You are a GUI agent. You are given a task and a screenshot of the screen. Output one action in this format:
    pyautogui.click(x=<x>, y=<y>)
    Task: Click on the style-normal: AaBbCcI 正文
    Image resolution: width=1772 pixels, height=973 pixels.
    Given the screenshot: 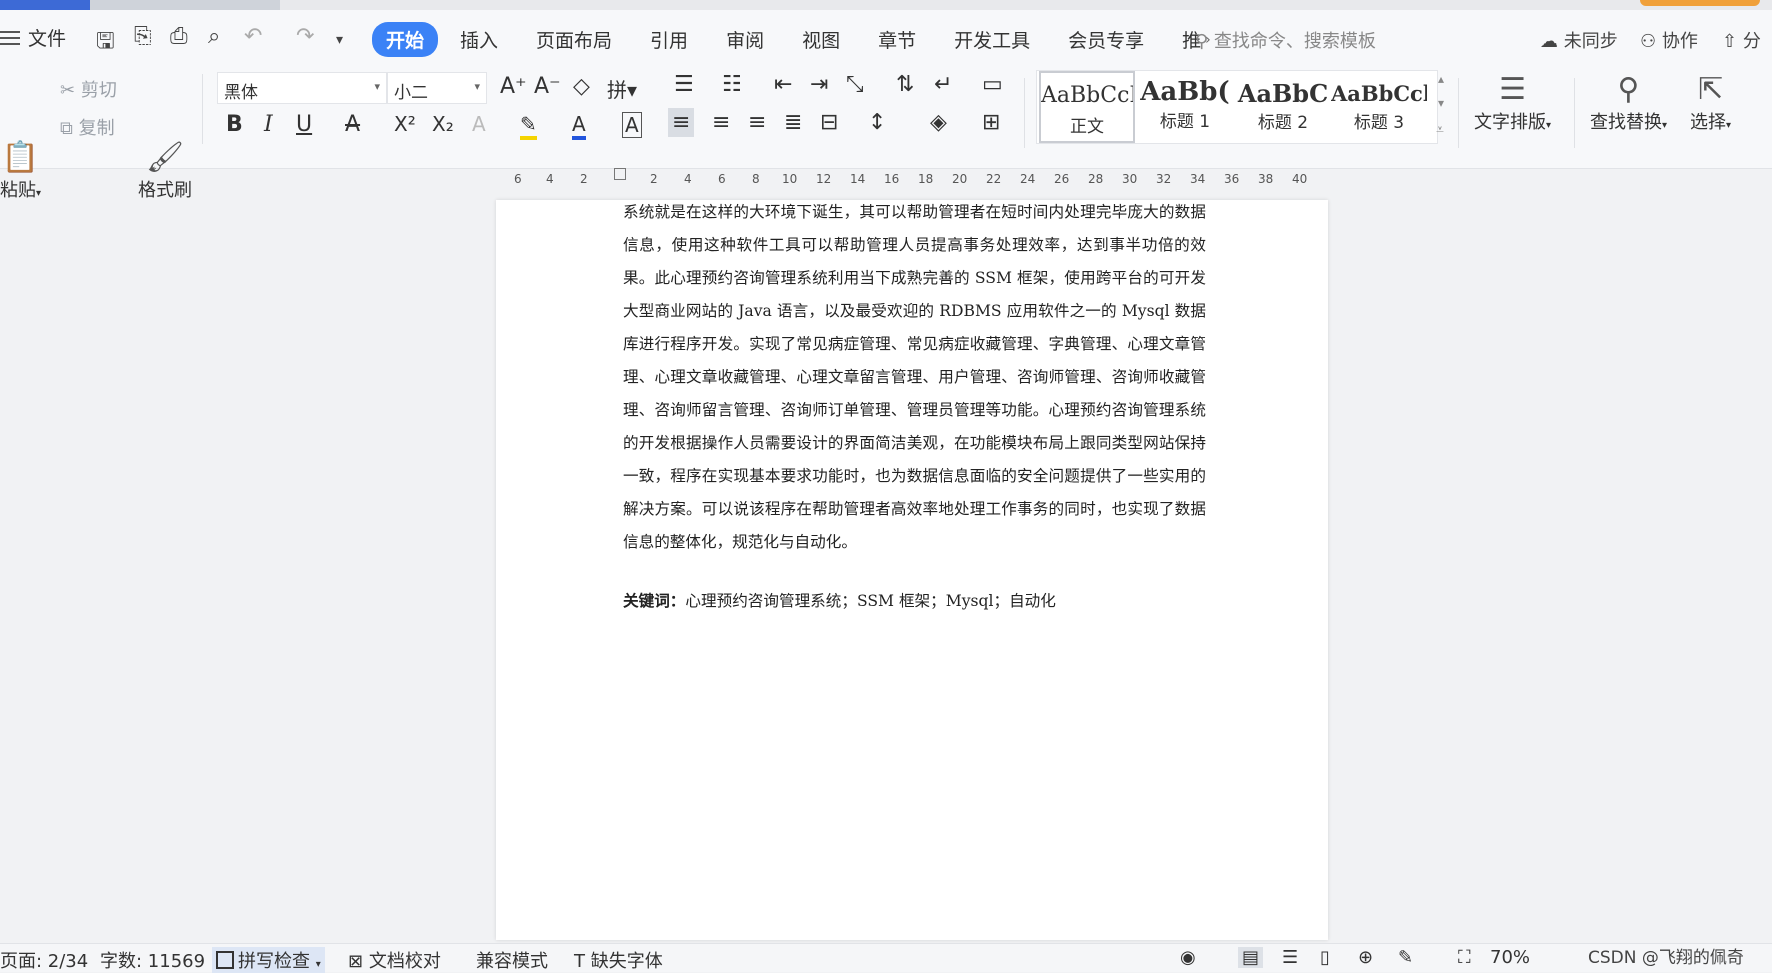 What is the action you would take?
    pyautogui.click(x=1087, y=107)
    